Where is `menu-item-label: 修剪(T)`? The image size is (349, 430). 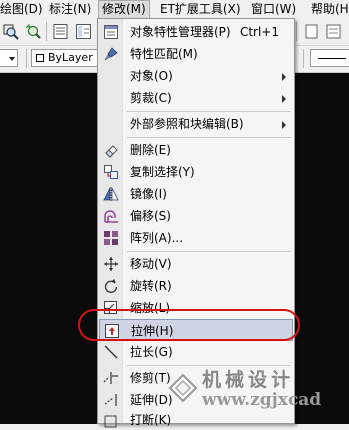 menu-item-label: 修剪(T) is located at coordinates (150, 378).